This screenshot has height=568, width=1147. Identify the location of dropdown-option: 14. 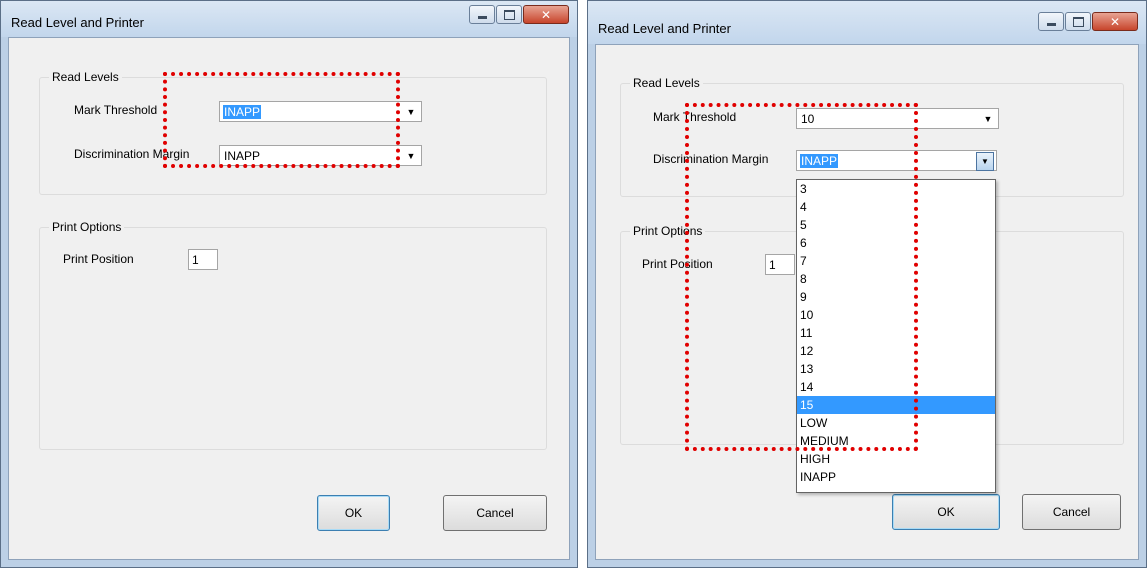
(896, 387).